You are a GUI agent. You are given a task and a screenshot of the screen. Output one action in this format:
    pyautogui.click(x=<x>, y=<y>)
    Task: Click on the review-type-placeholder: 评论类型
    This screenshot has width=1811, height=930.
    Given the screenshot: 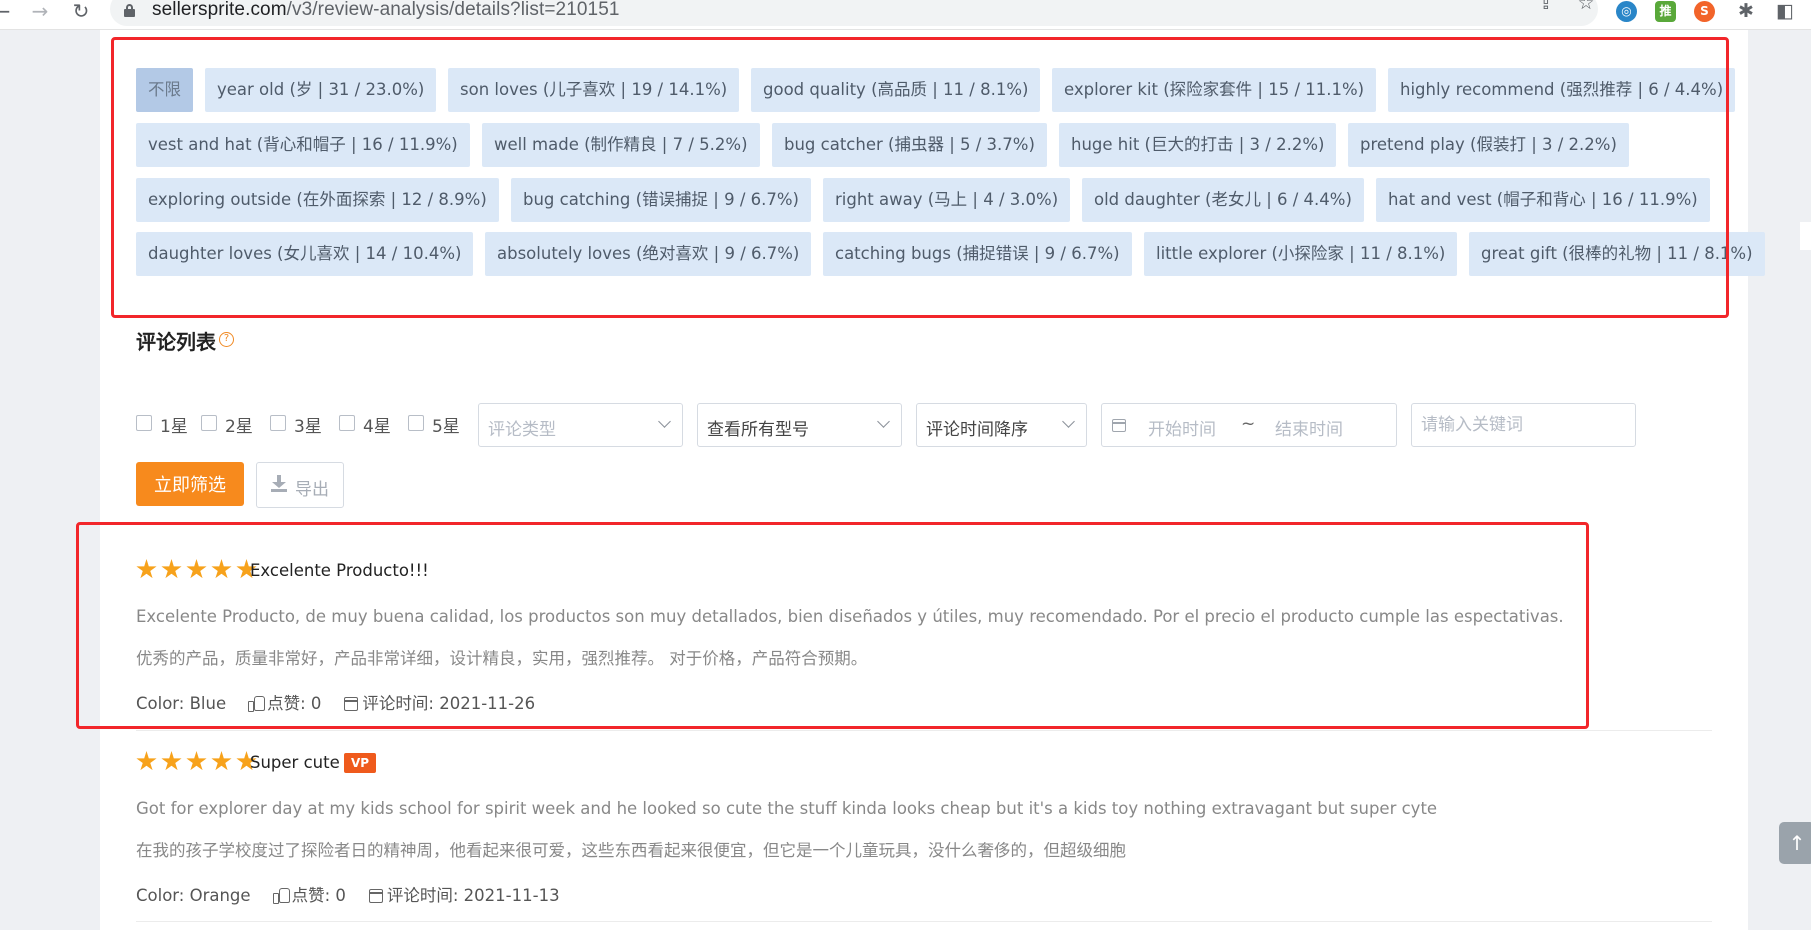 What is the action you would take?
    pyautogui.click(x=522, y=430)
    